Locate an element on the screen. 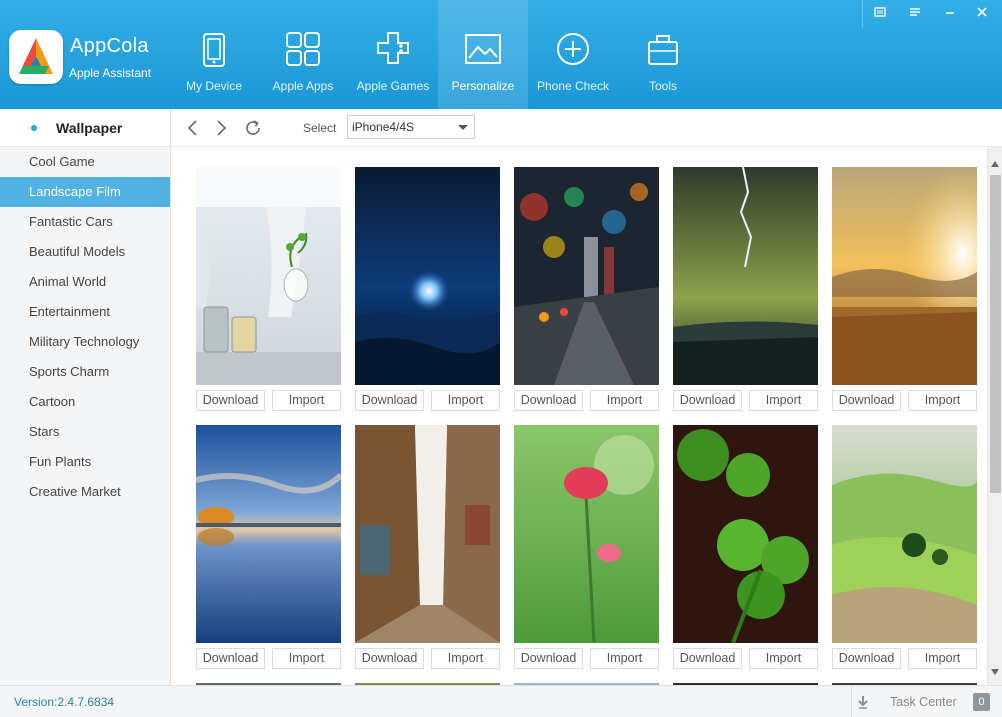 This screenshot has height=717, width=1002. nav-phone-check: Phone Check is located at coordinates (573, 54).